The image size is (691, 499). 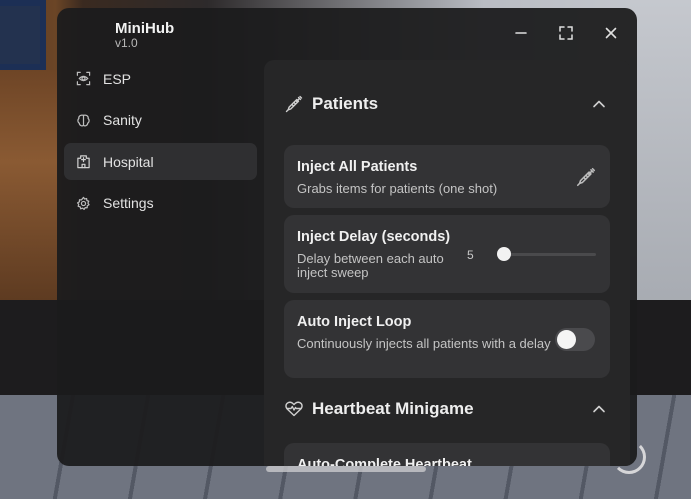 What do you see at coordinates (470, 255) in the screenshot?
I see `slider-value: 5` at bounding box center [470, 255].